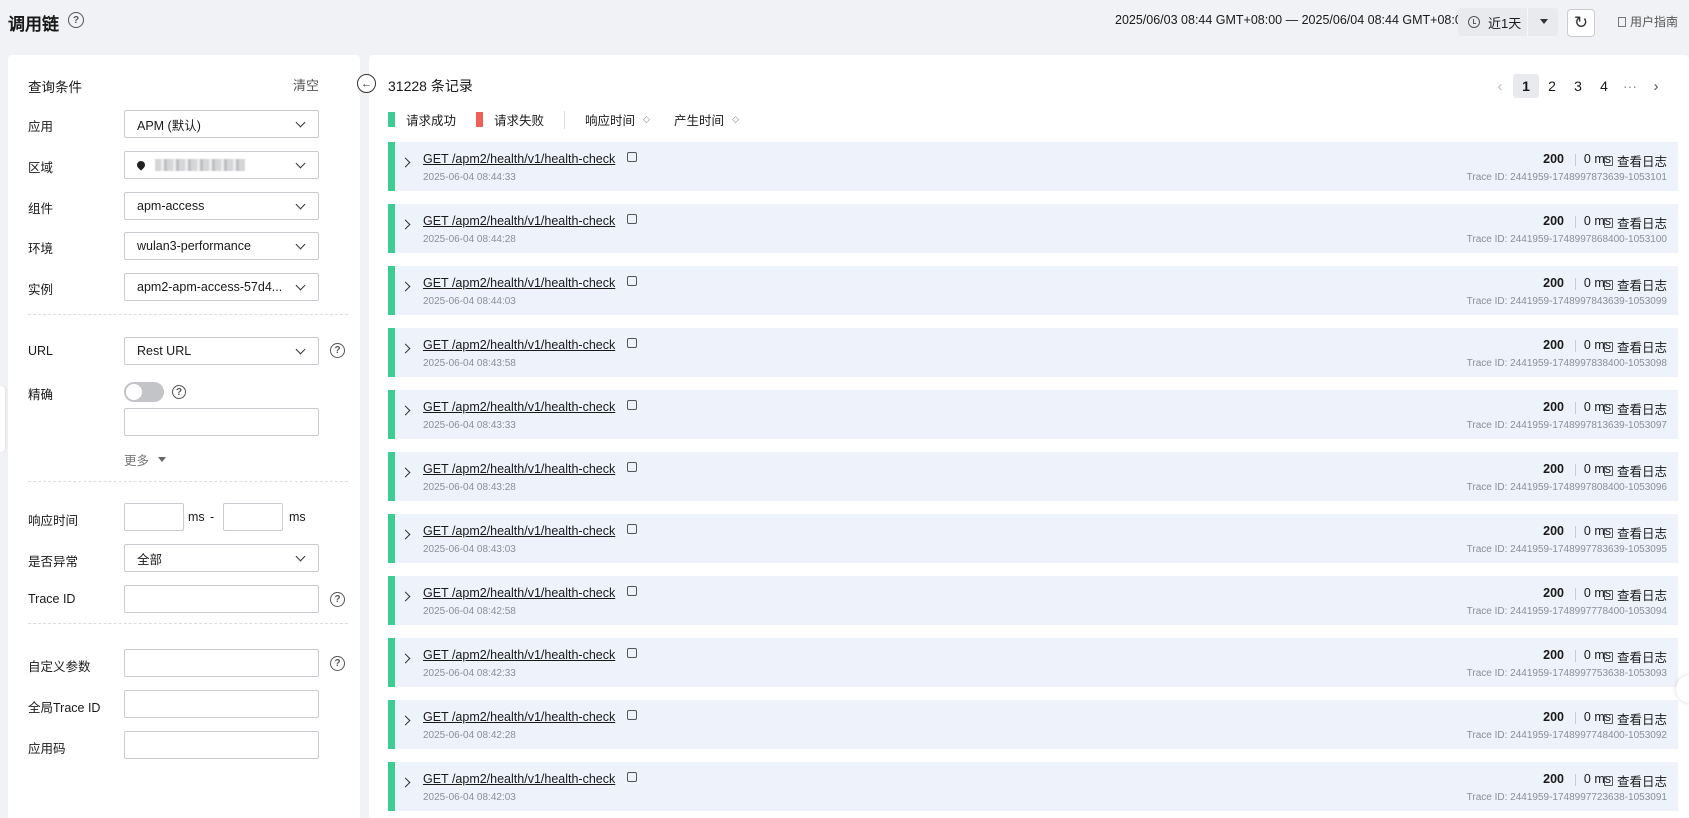 The width and height of the screenshot is (1689, 818). What do you see at coordinates (221, 246) in the screenshot?
I see `env-select: wulan3-performance` at bounding box center [221, 246].